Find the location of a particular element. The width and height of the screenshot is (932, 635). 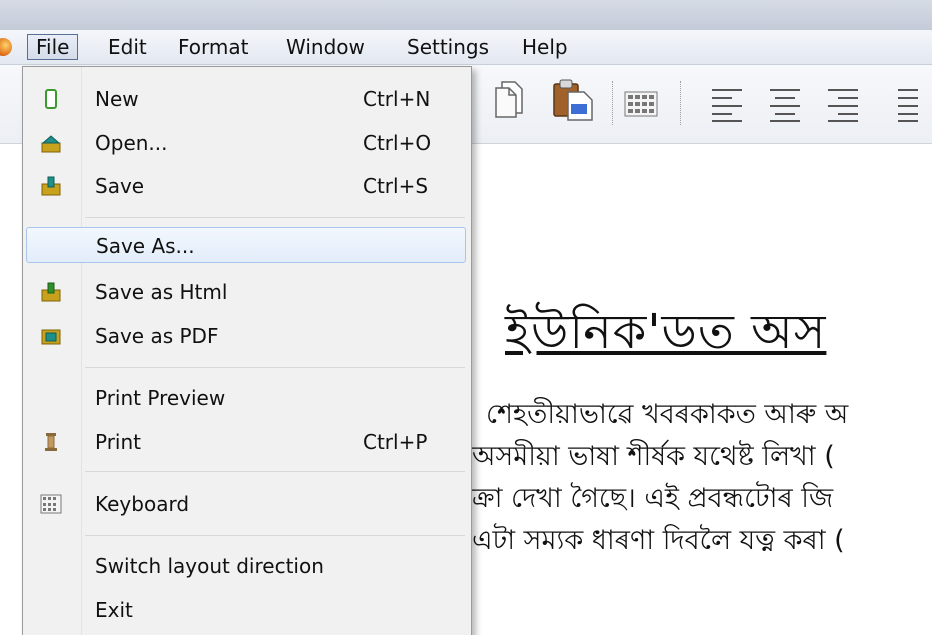

document-line: ক্ৰা দেখা গৈছে। এই প্ৰবন্ধটোৰ জি is located at coordinates (653, 498).